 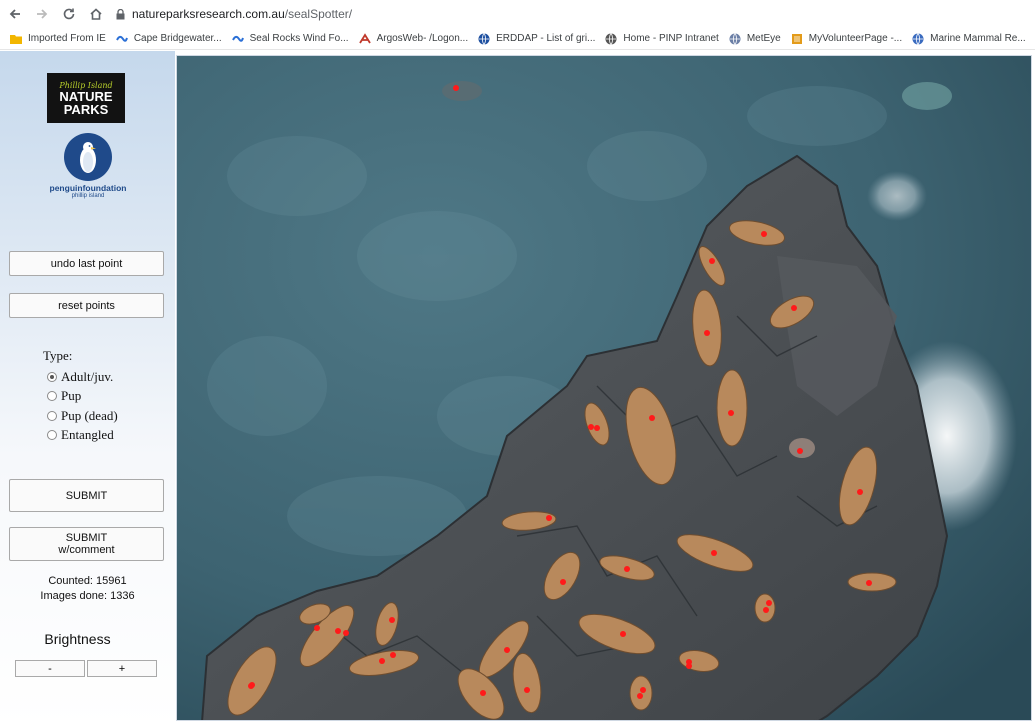 What do you see at coordinates (797, 39) in the screenshot?
I see `volunteer-icon` at bounding box center [797, 39].